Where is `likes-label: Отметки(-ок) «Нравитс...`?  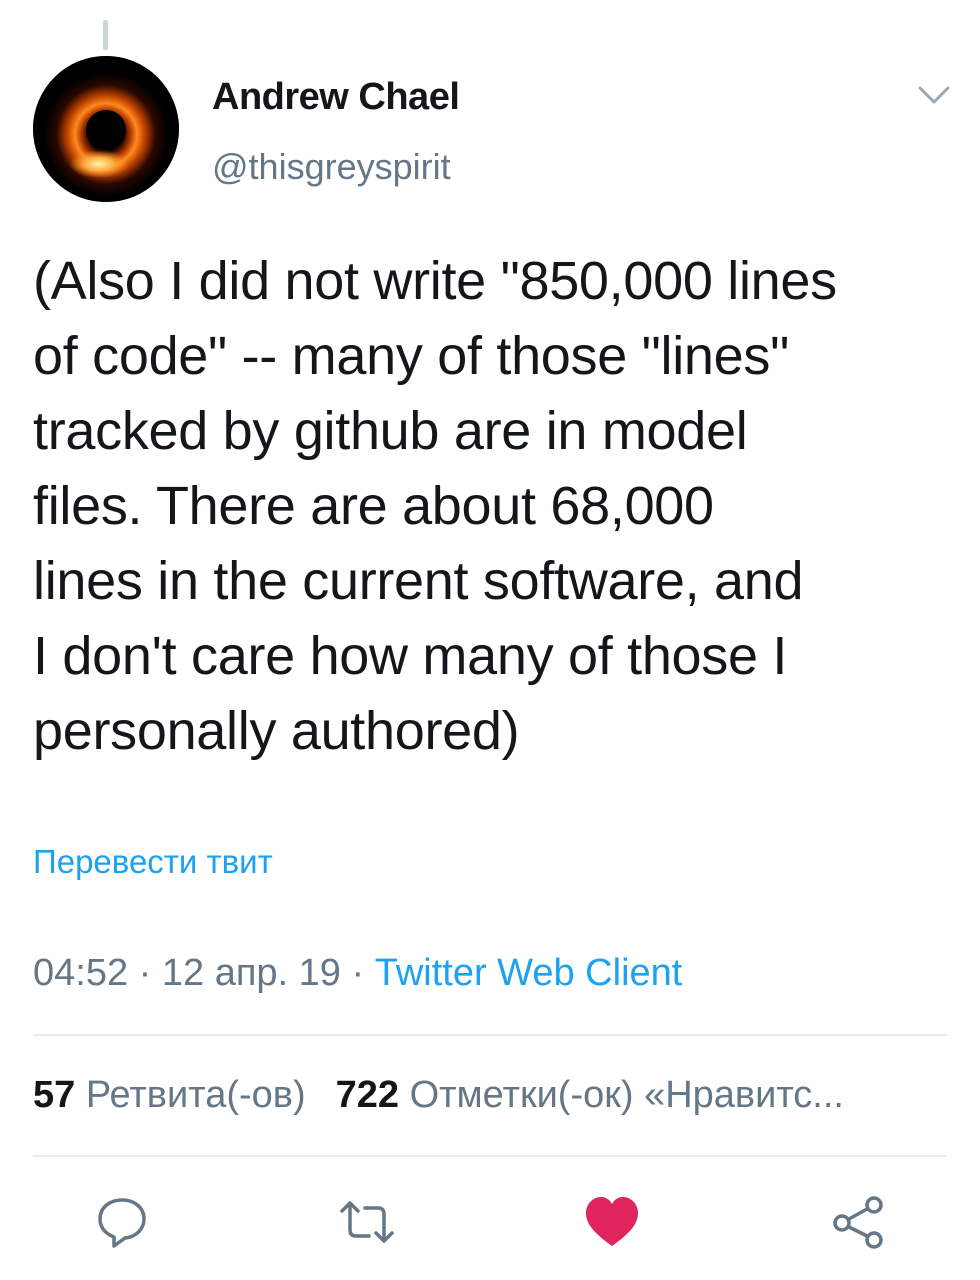 likes-label: Отметки(-ок) «Нравитс... is located at coordinates (626, 1095).